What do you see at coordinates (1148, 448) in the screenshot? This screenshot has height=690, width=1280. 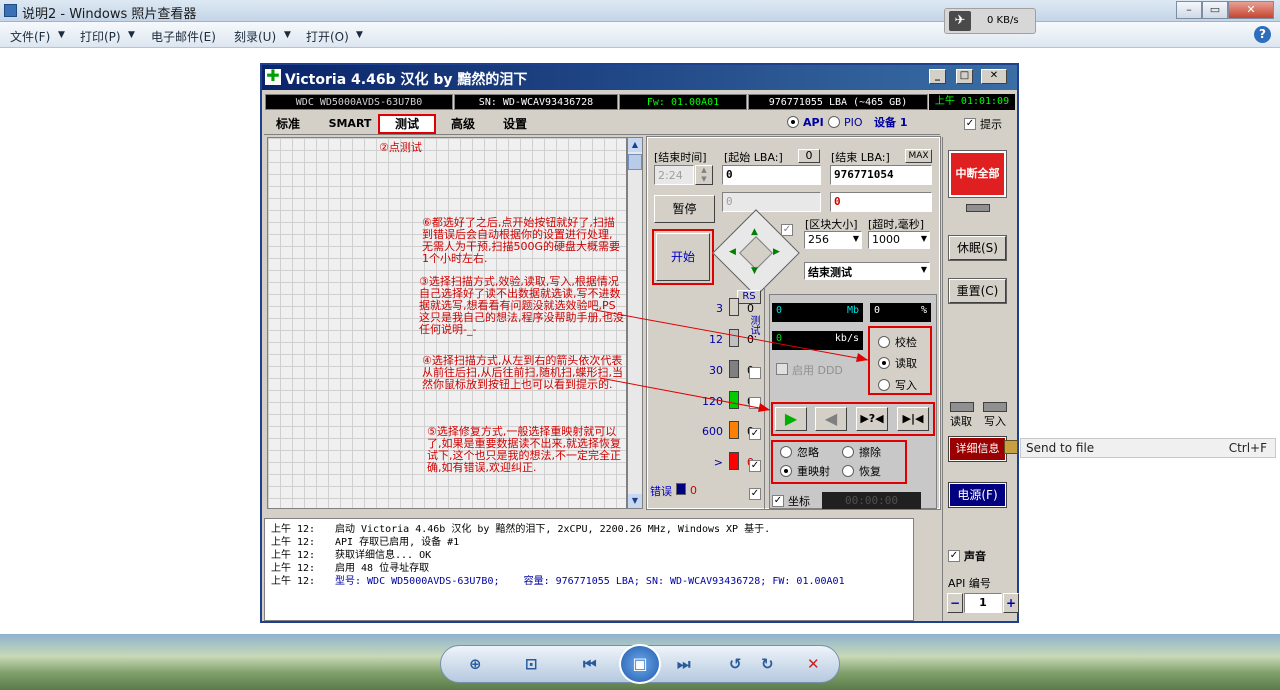 I see `send-to-file-menu: Send to file Ctrl+F` at bounding box center [1148, 448].